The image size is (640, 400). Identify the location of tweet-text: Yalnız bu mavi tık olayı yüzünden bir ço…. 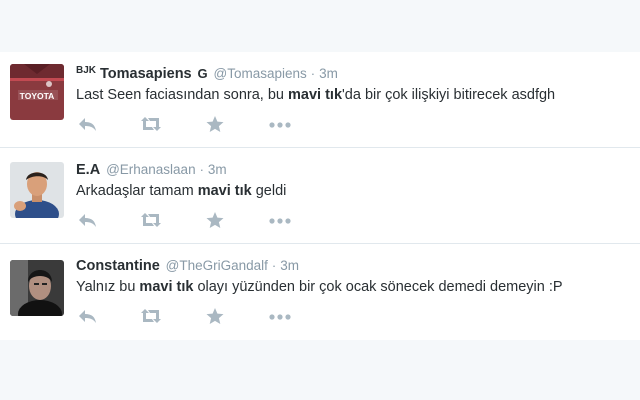
(353, 287).